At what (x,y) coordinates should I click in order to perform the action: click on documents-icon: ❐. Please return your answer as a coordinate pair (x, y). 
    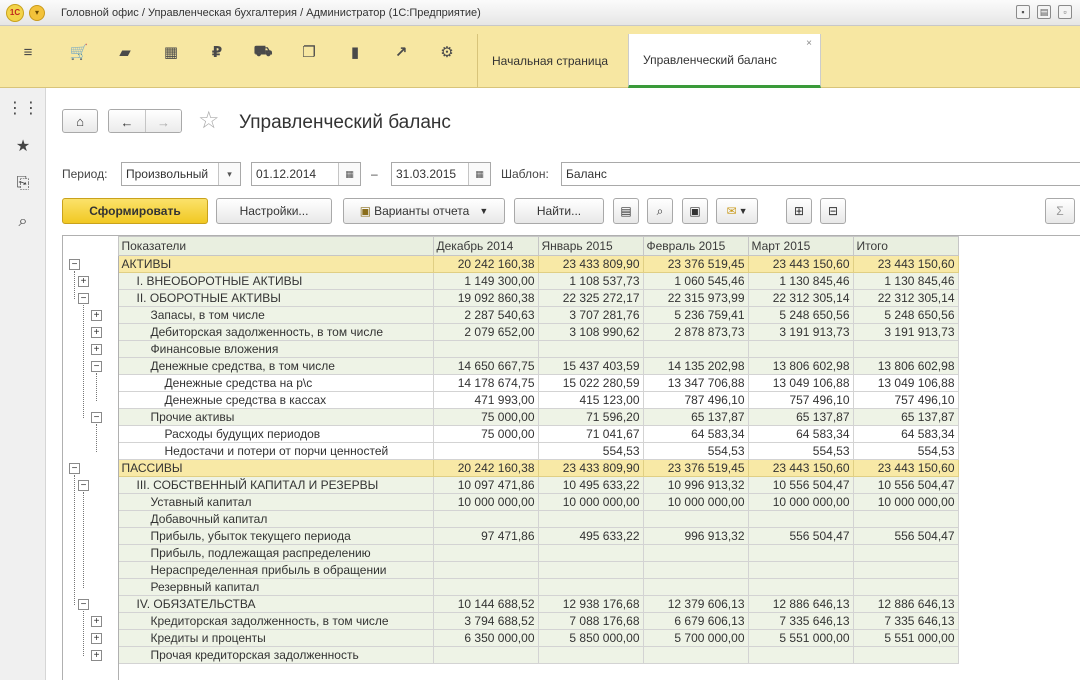
    Looking at the image, I should click on (309, 52).